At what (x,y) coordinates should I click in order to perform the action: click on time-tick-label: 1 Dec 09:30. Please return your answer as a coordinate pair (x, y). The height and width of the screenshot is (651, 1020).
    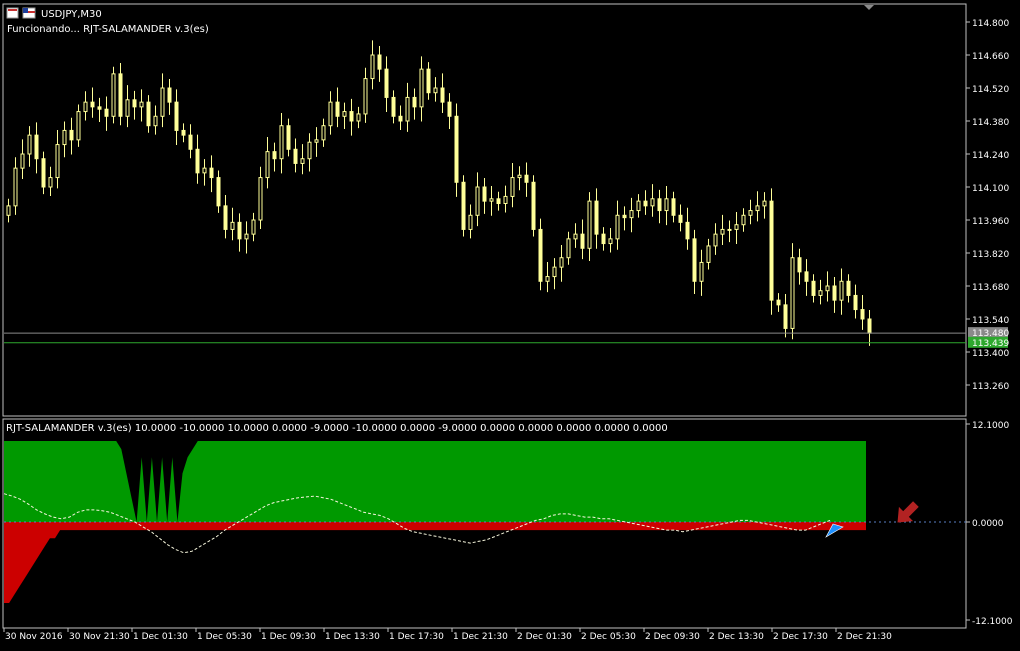
    Looking at the image, I should click on (288, 637).